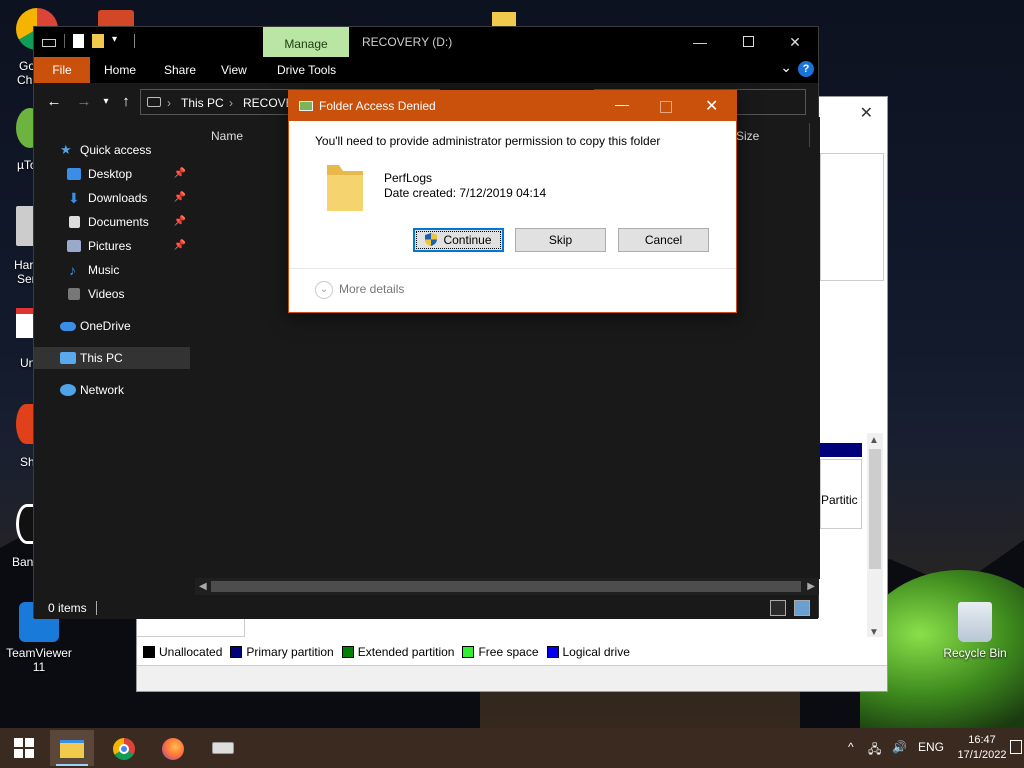 The image size is (1024, 768). Describe the element at coordinates (874, 750) in the screenshot. I see `network-icon: 🖧` at that location.